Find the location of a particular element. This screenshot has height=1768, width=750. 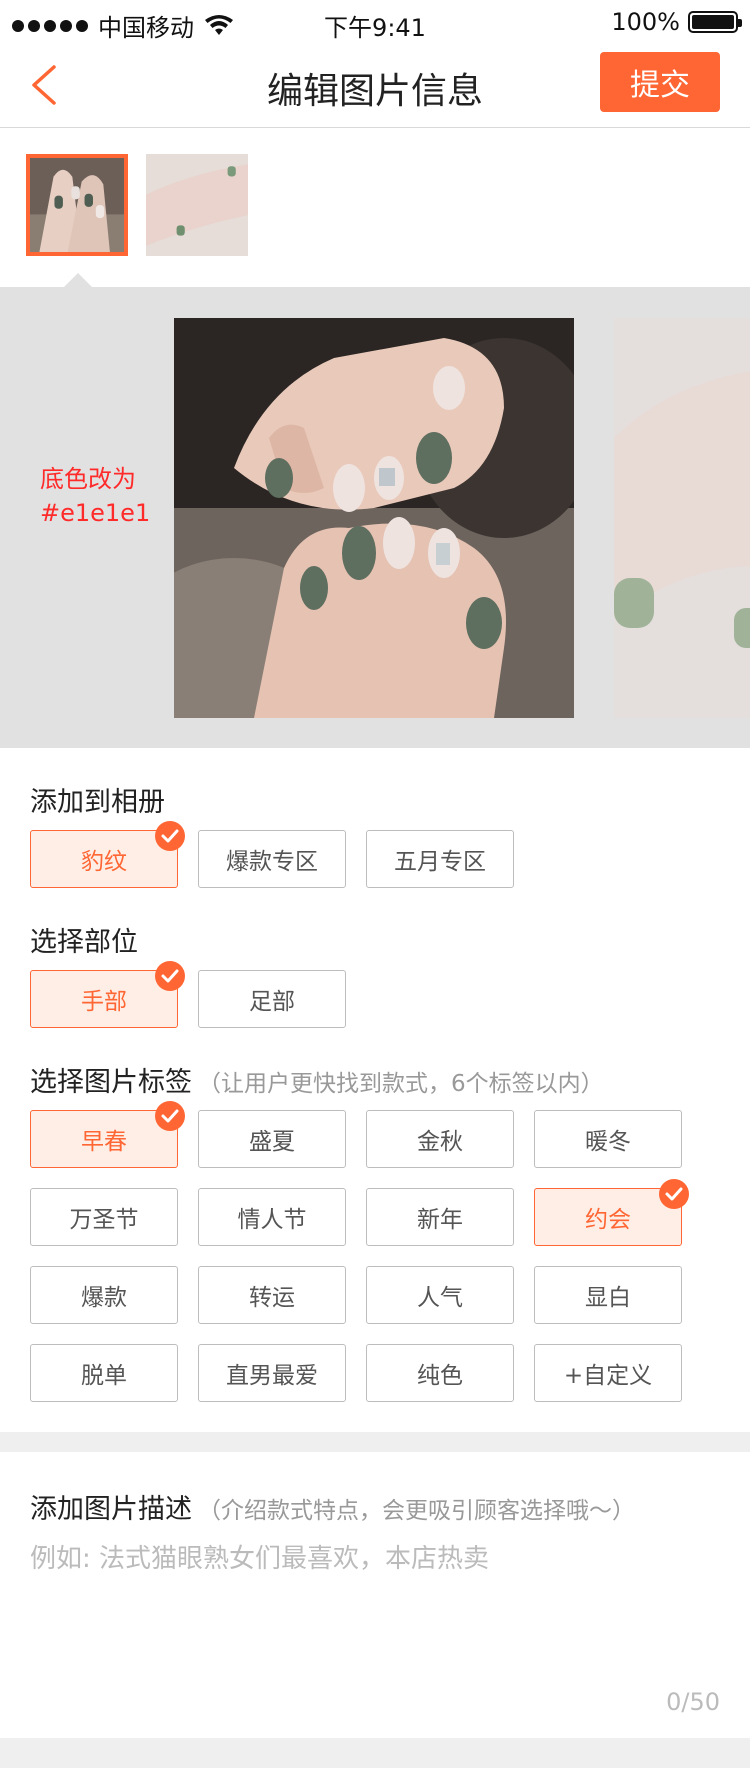

option-chip-label: 直男最爱 is located at coordinates (272, 1376).